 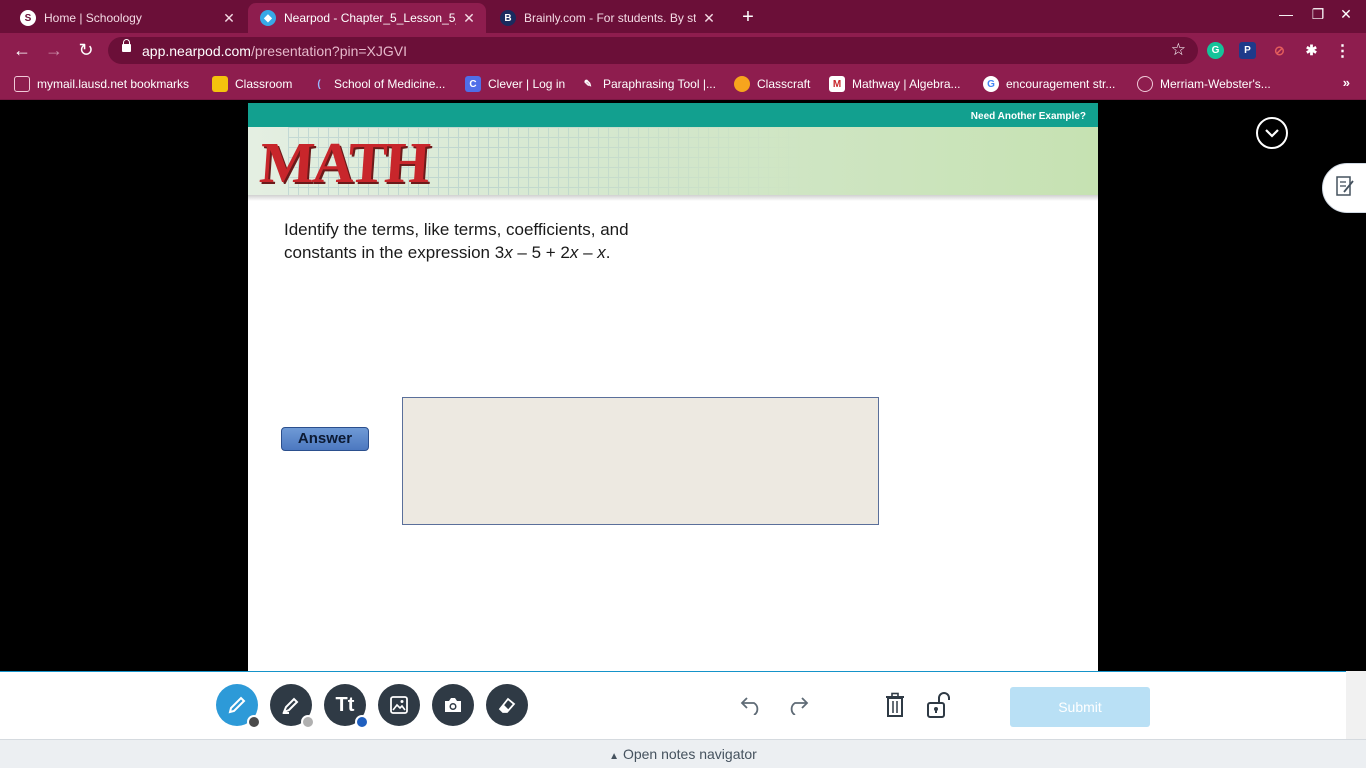 I want to click on medicine-icon: (, so click(x=319, y=84).